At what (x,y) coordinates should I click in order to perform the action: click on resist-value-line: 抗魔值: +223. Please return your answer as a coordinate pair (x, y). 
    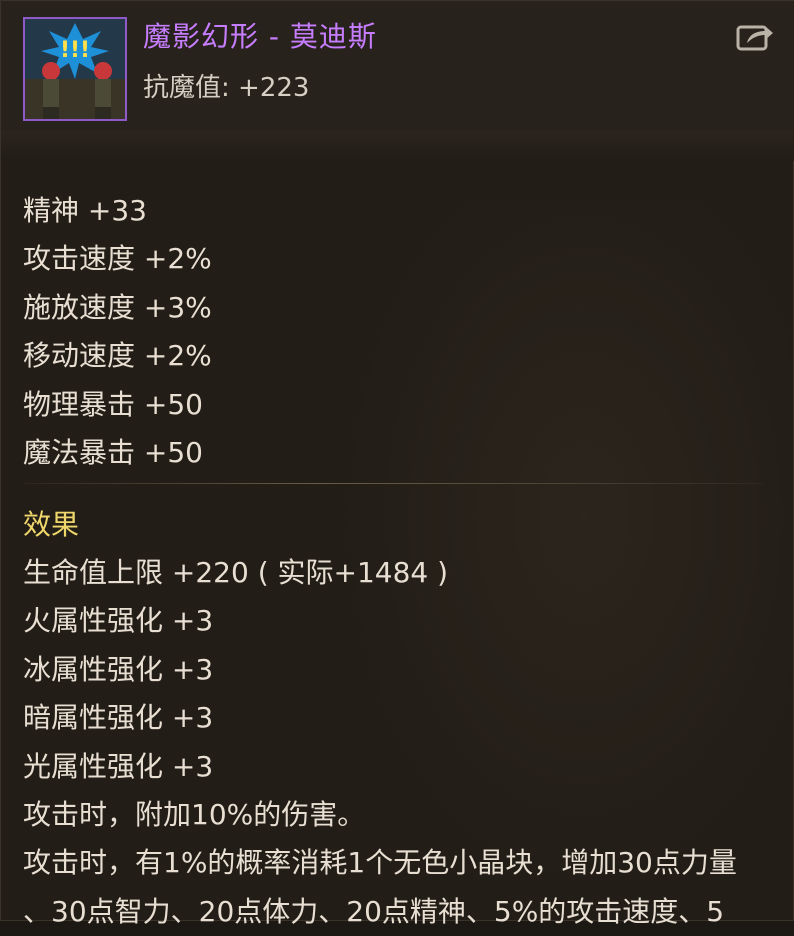
    Looking at the image, I should click on (226, 85).